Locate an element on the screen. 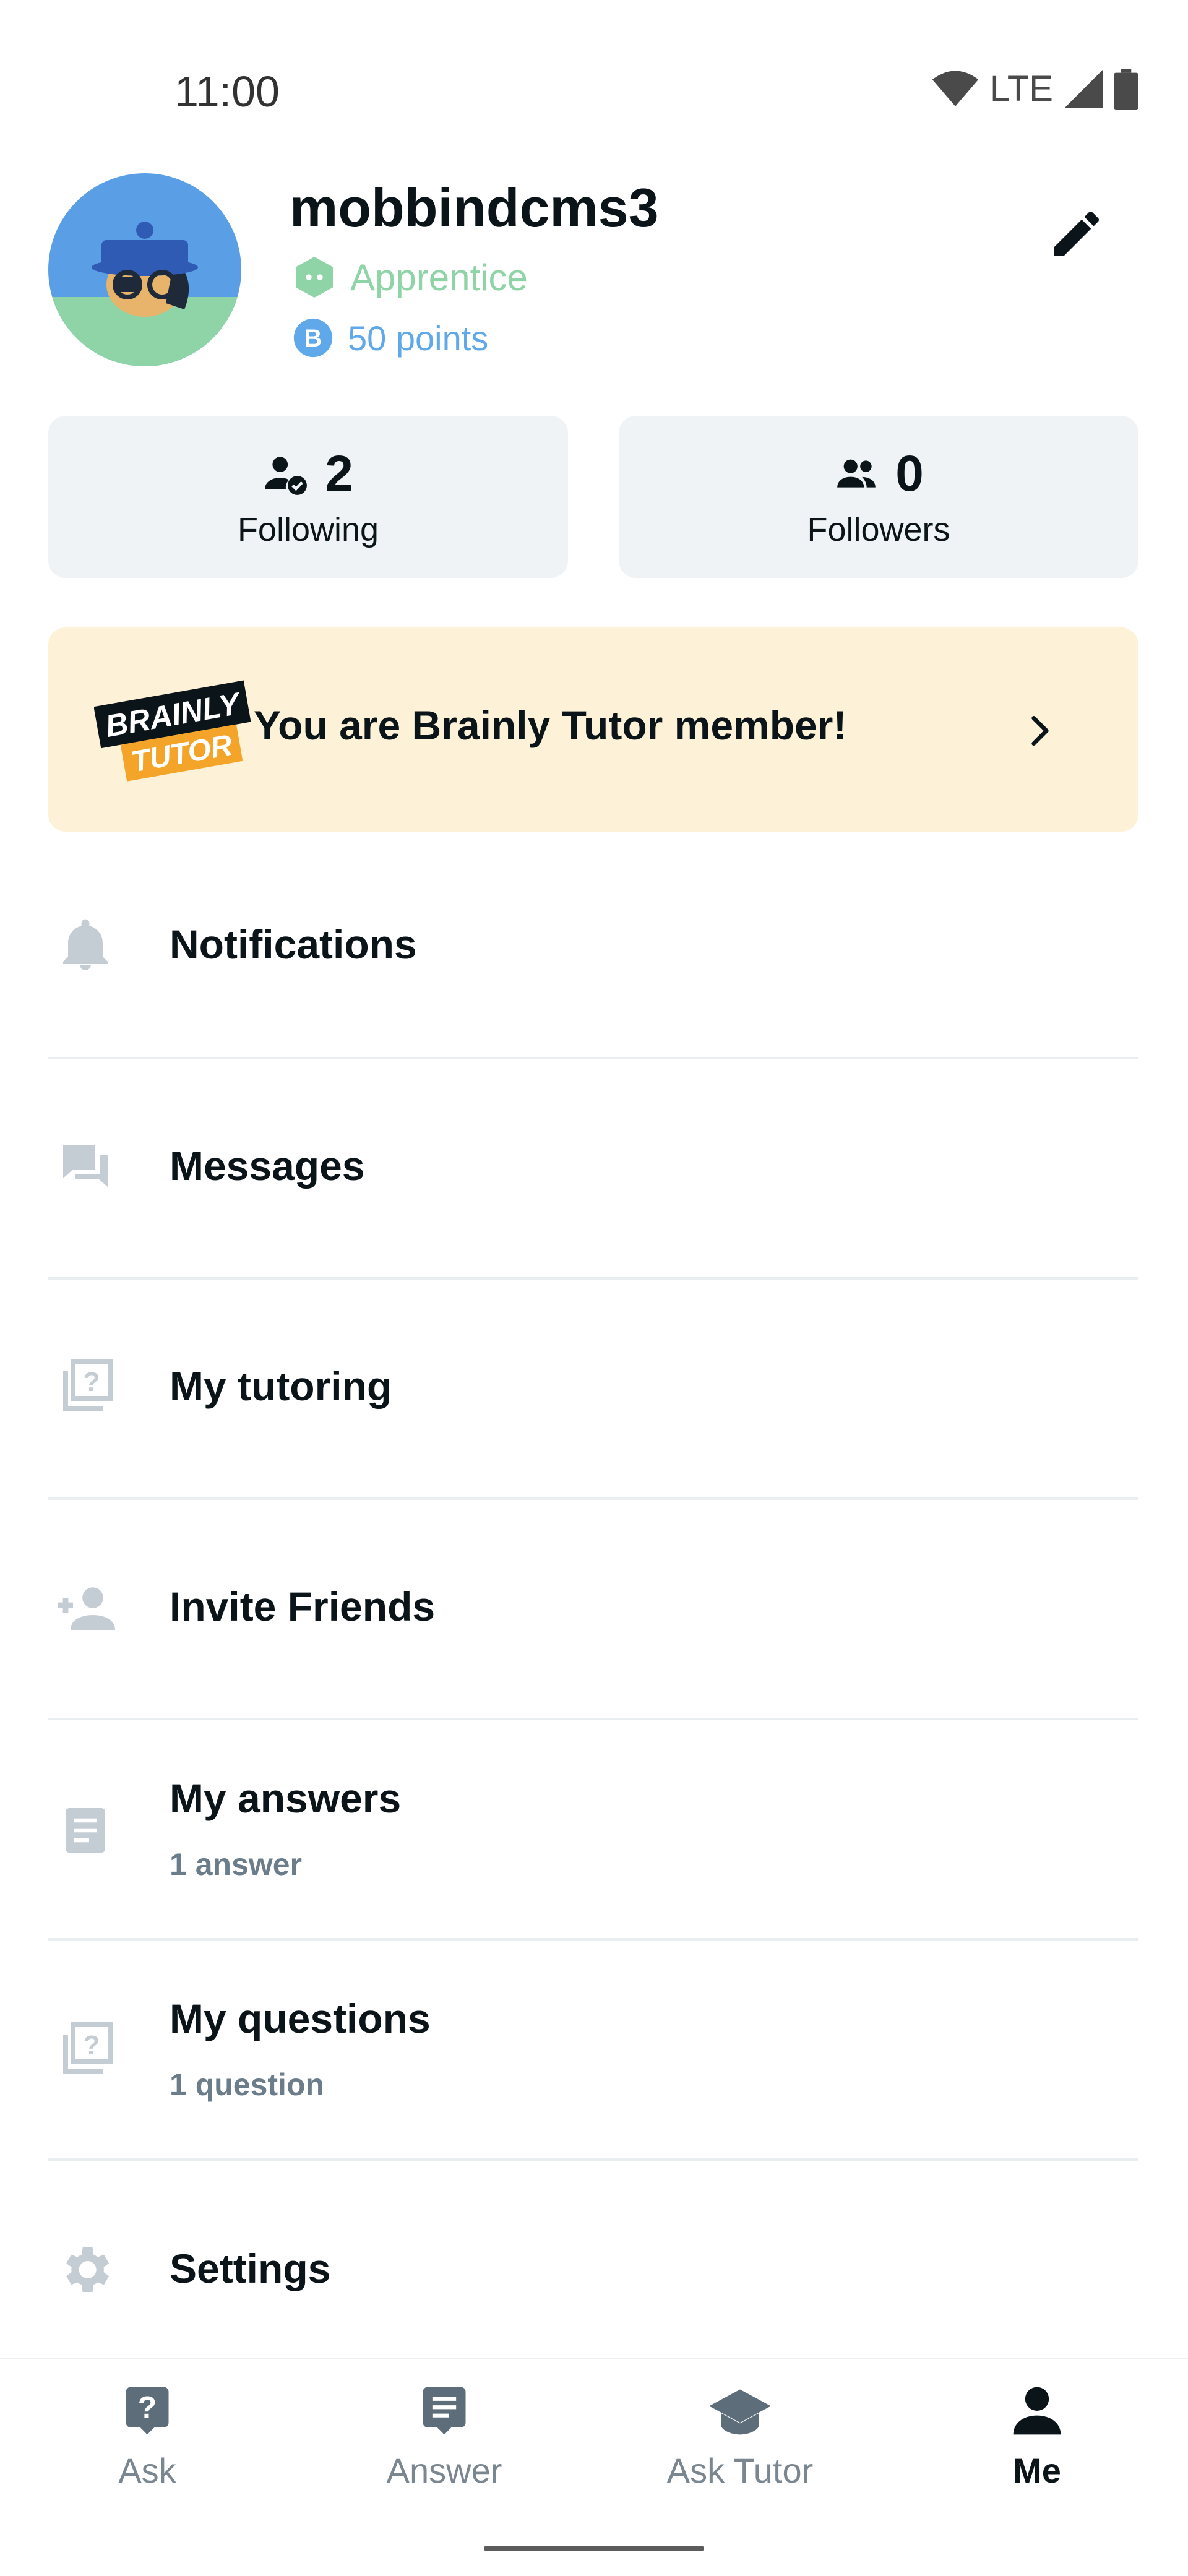 This screenshot has width=1188, height=2576. avatar is located at coordinates (144, 269).